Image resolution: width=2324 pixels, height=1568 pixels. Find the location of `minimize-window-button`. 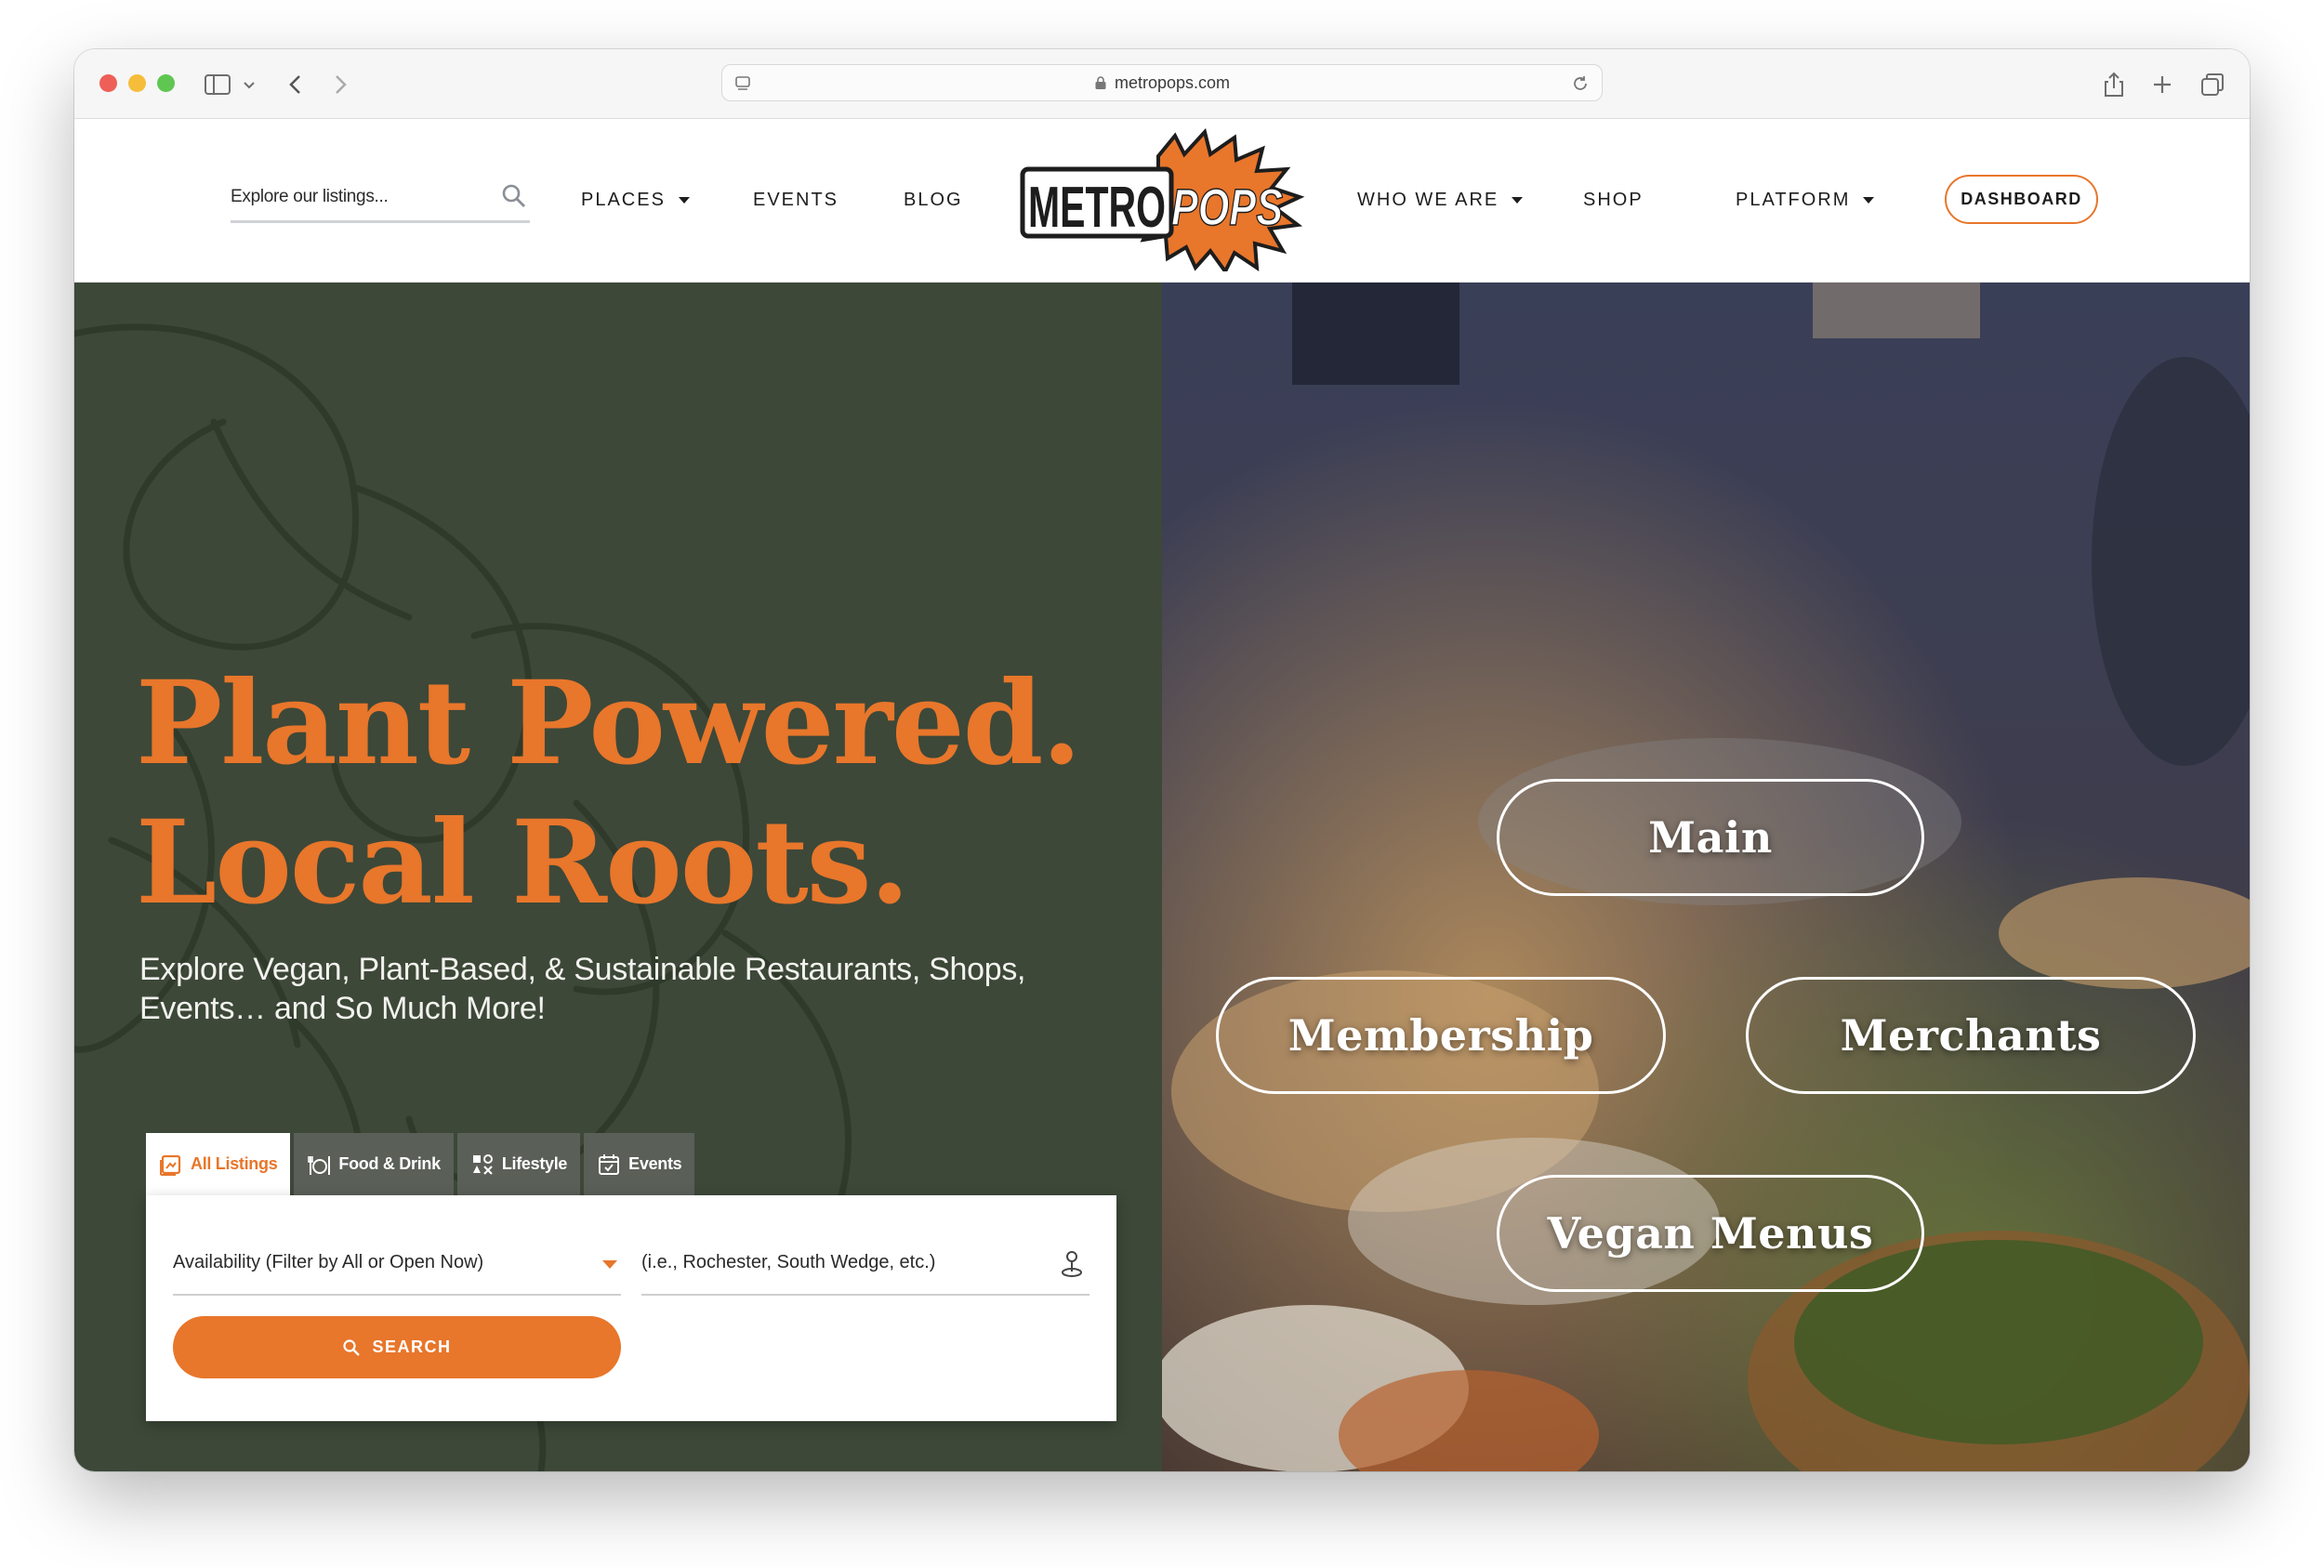

minimize-window-button is located at coordinates (137, 83).